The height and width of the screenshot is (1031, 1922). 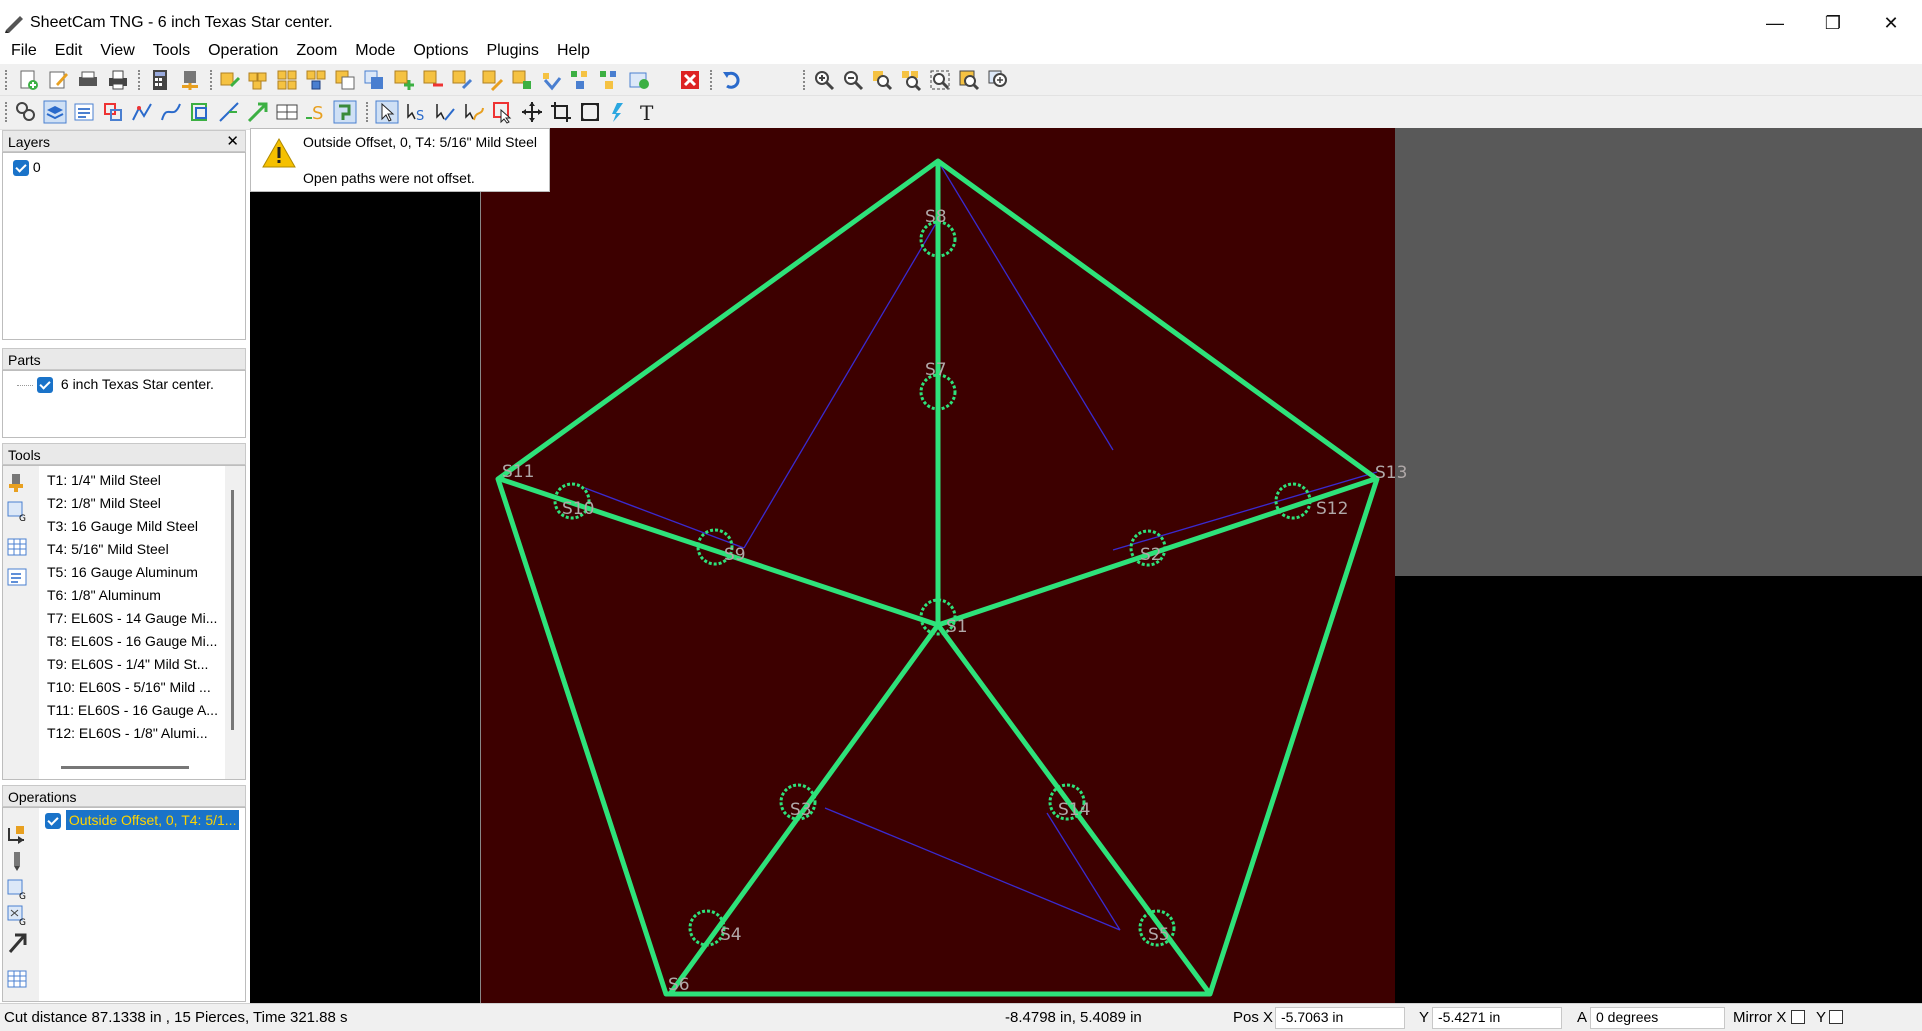 I want to click on menu-plugins: Plugins, so click(x=512, y=51).